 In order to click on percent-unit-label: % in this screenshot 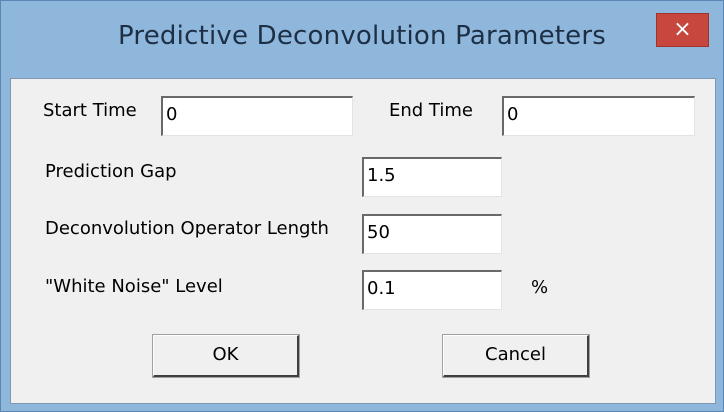, I will do `click(540, 287)`.